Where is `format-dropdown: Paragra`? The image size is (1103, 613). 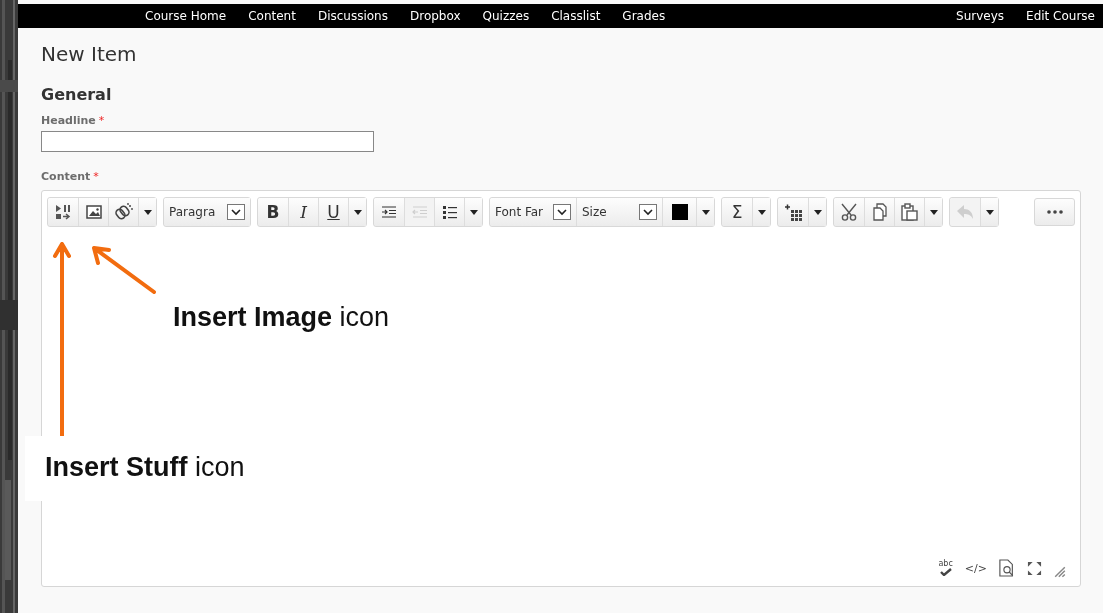 format-dropdown: Paragra is located at coordinates (207, 212).